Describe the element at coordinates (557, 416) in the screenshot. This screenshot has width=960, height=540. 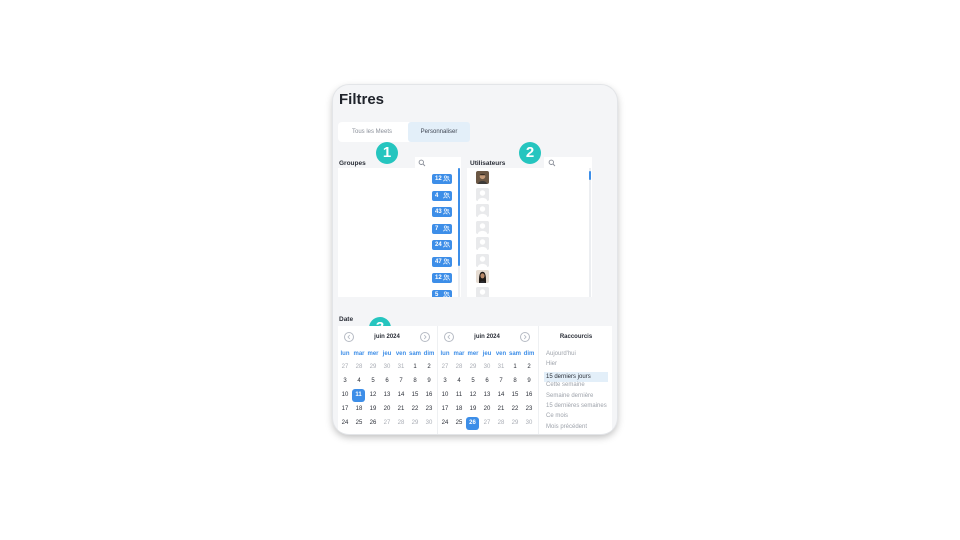
I see `shortcut-item: Ce mois` at that location.